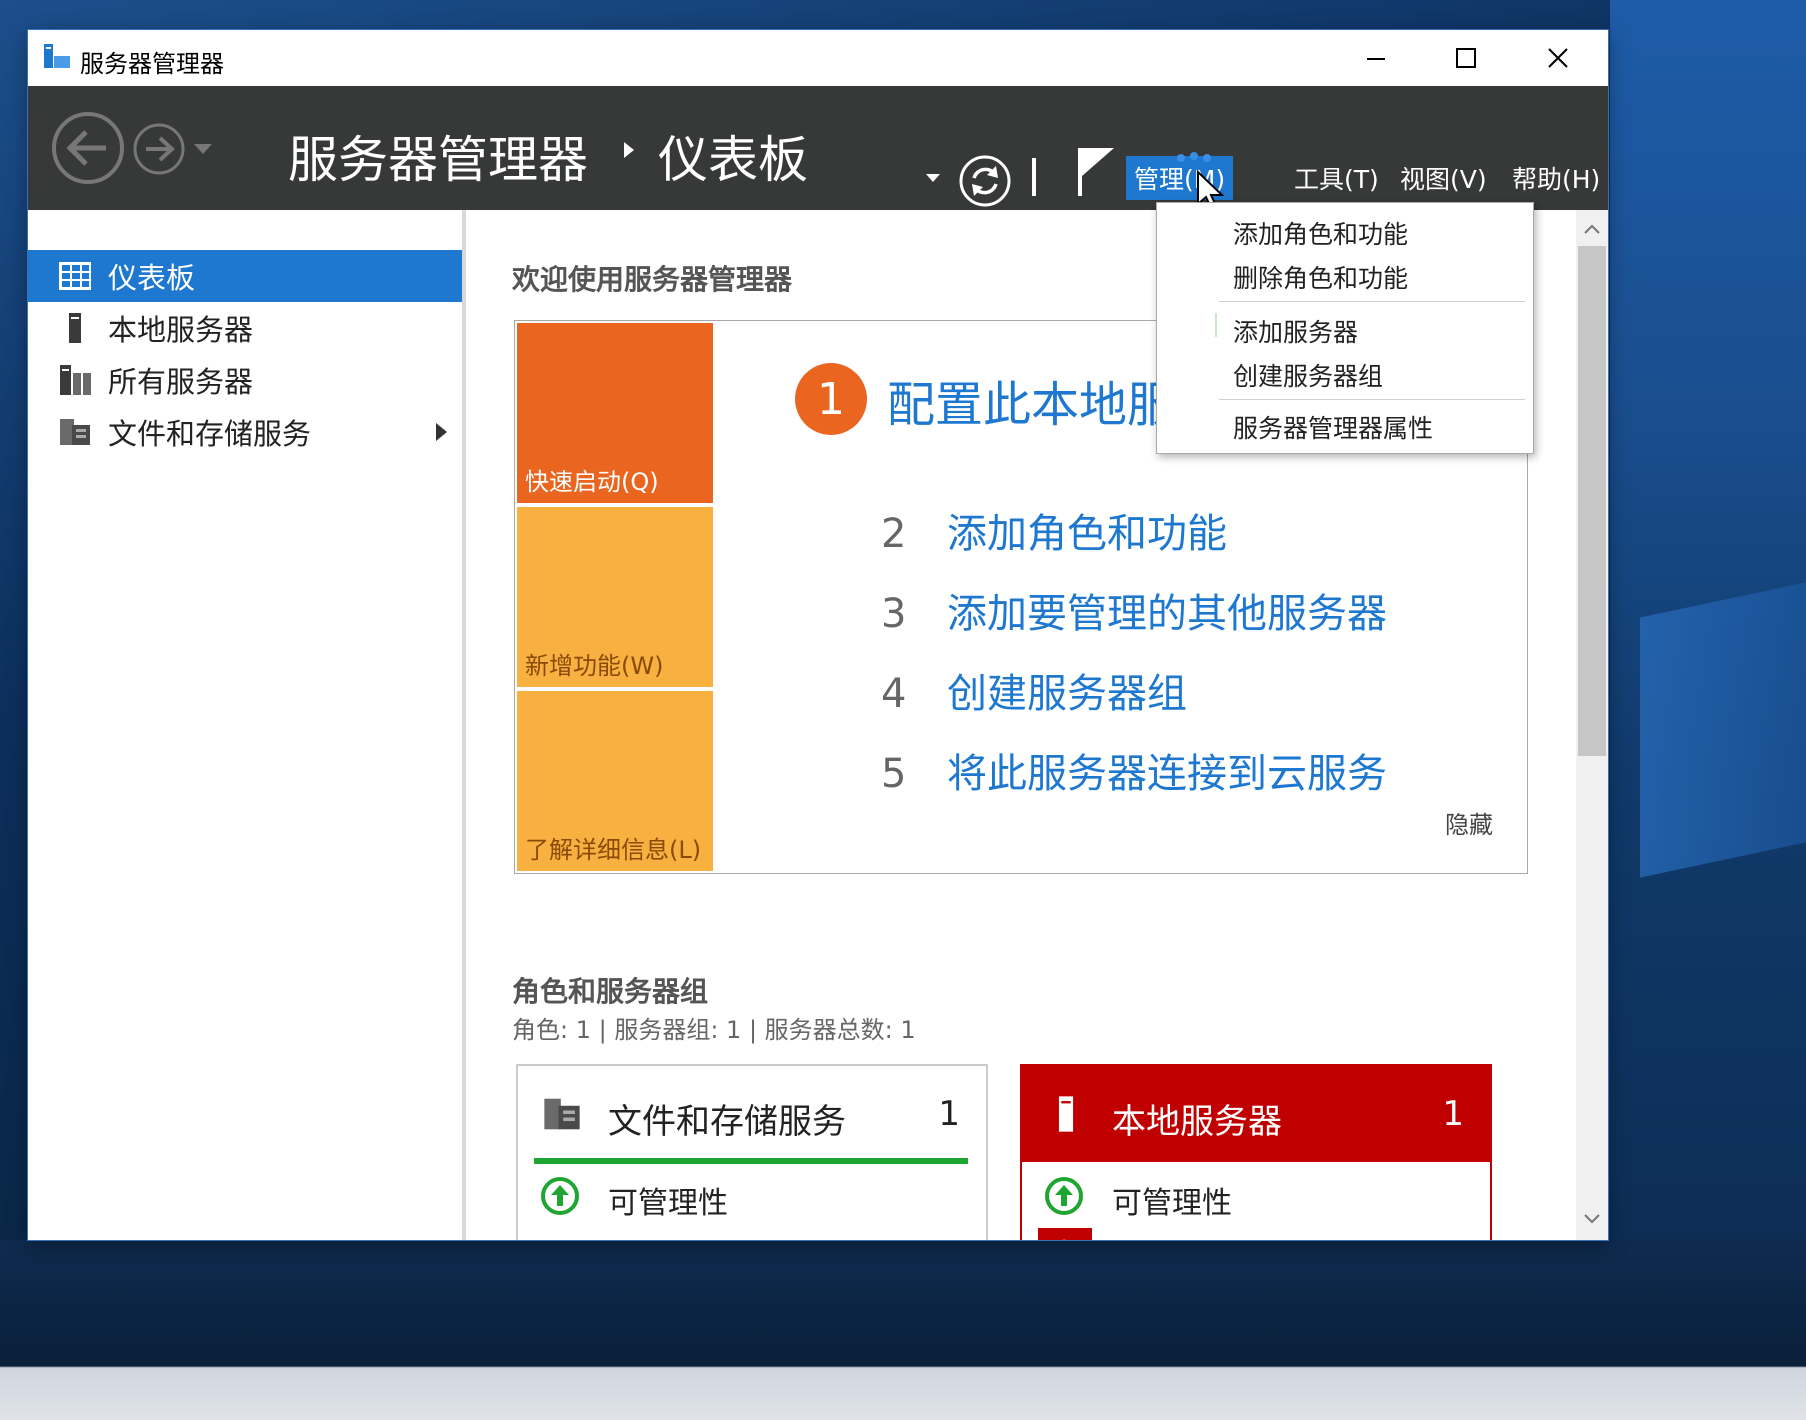  I want to click on forward-button, so click(159, 149).